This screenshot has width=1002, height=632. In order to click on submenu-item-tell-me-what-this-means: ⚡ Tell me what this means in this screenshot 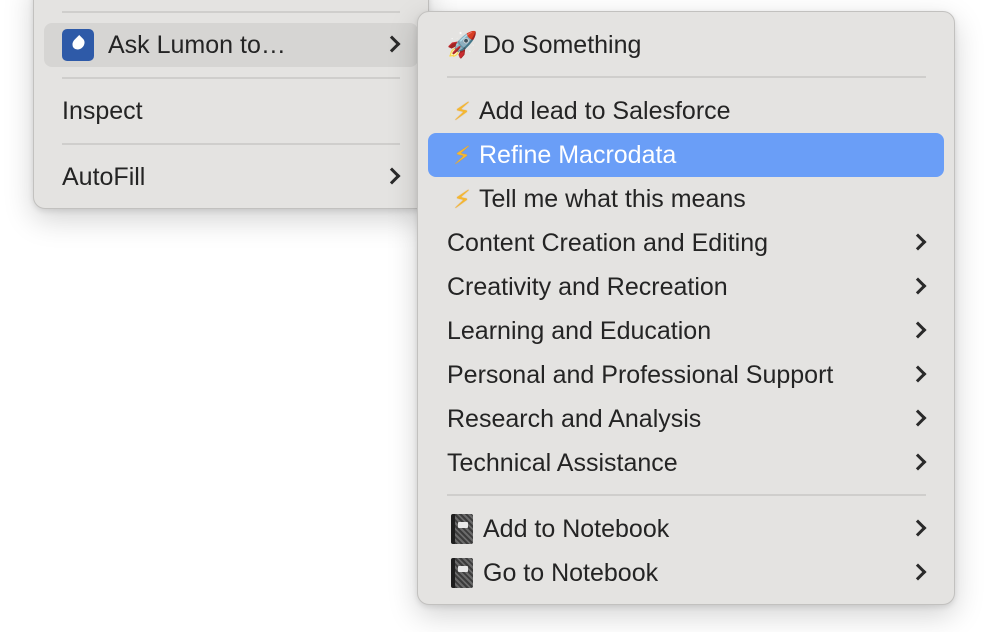, I will do `click(686, 199)`.